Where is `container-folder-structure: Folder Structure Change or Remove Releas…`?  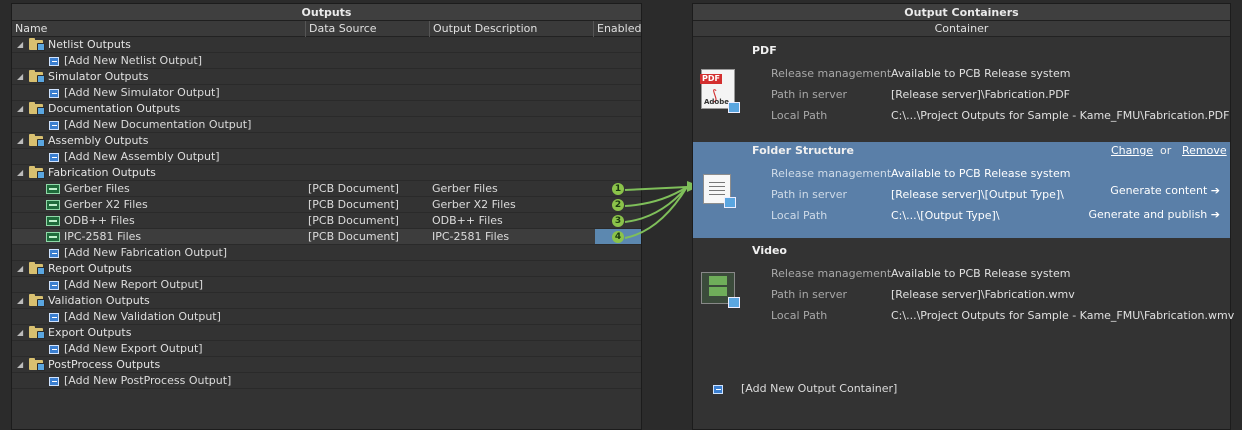 container-folder-structure: Folder Structure Change or Remove Releas… is located at coordinates (961, 190).